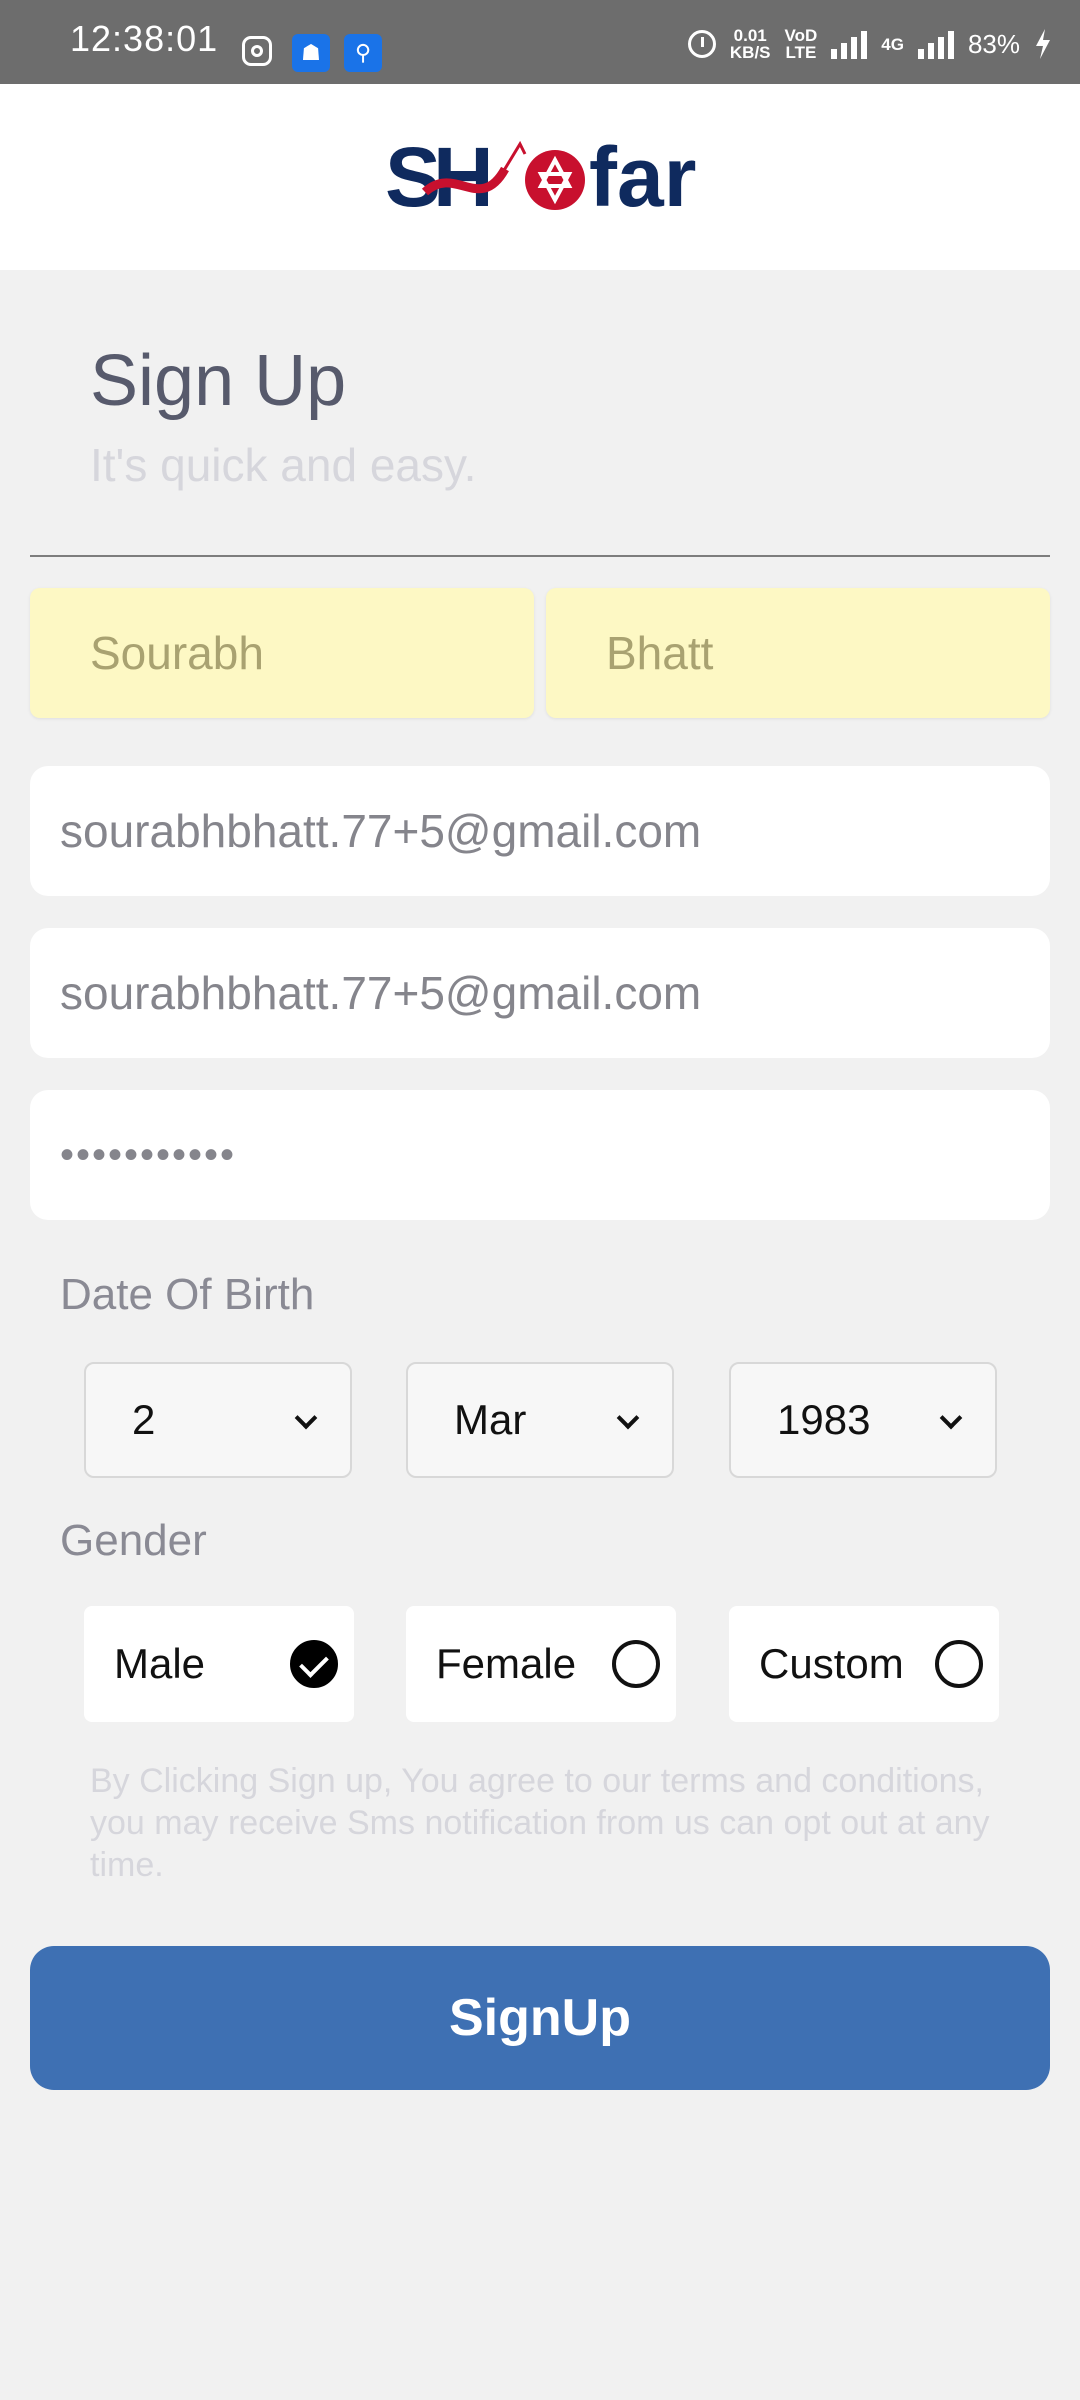  I want to click on page-subtitle: It's quick and easy., so click(283, 465).